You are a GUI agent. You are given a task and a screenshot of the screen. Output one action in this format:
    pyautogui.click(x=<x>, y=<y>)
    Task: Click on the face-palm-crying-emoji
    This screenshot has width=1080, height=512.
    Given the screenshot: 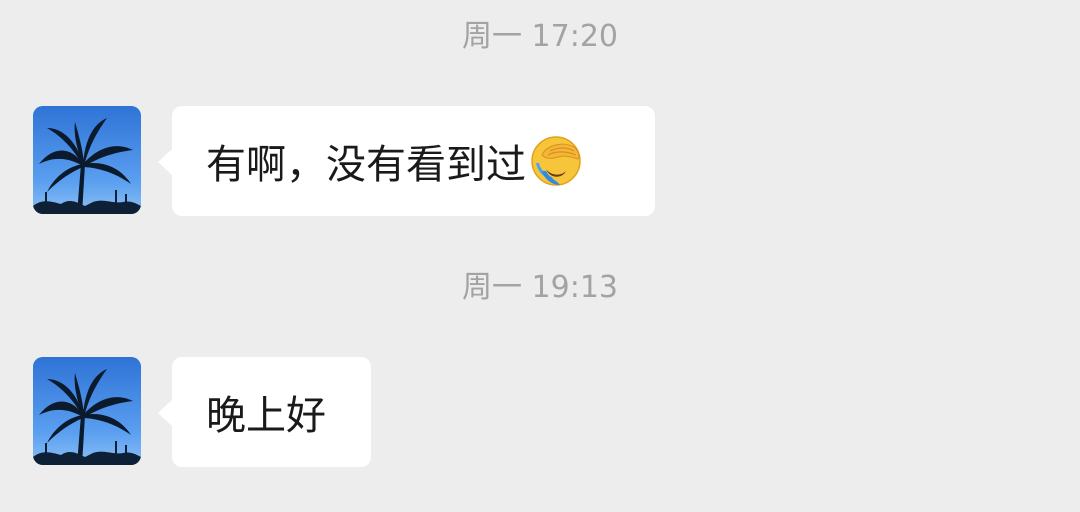 What is the action you would take?
    pyautogui.click(x=556, y=161)
    